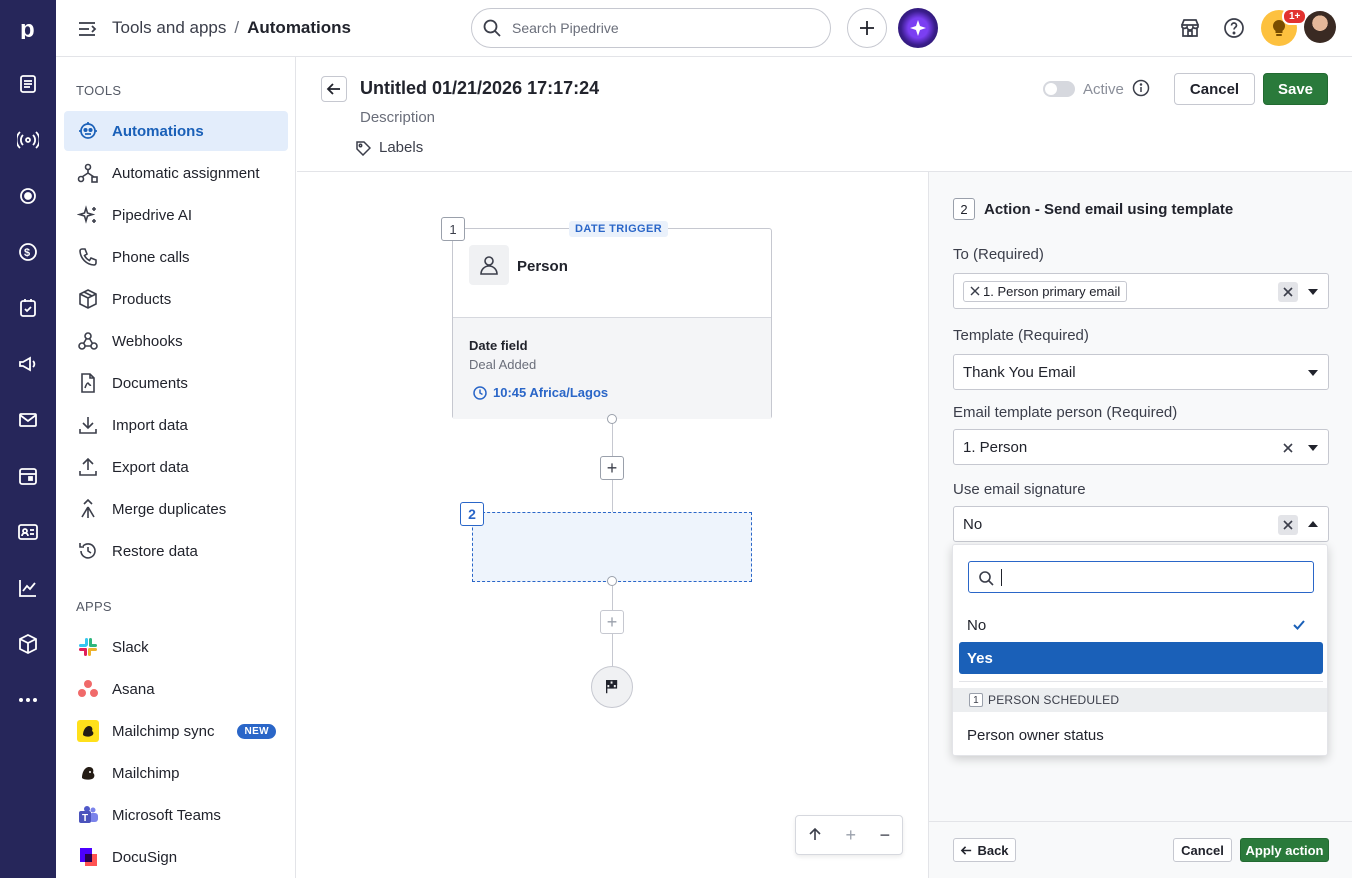  What do you see at coordinates (28, 588) in the screenshot?
I see `insights-chart-icon` at bounding box center [28, 588].